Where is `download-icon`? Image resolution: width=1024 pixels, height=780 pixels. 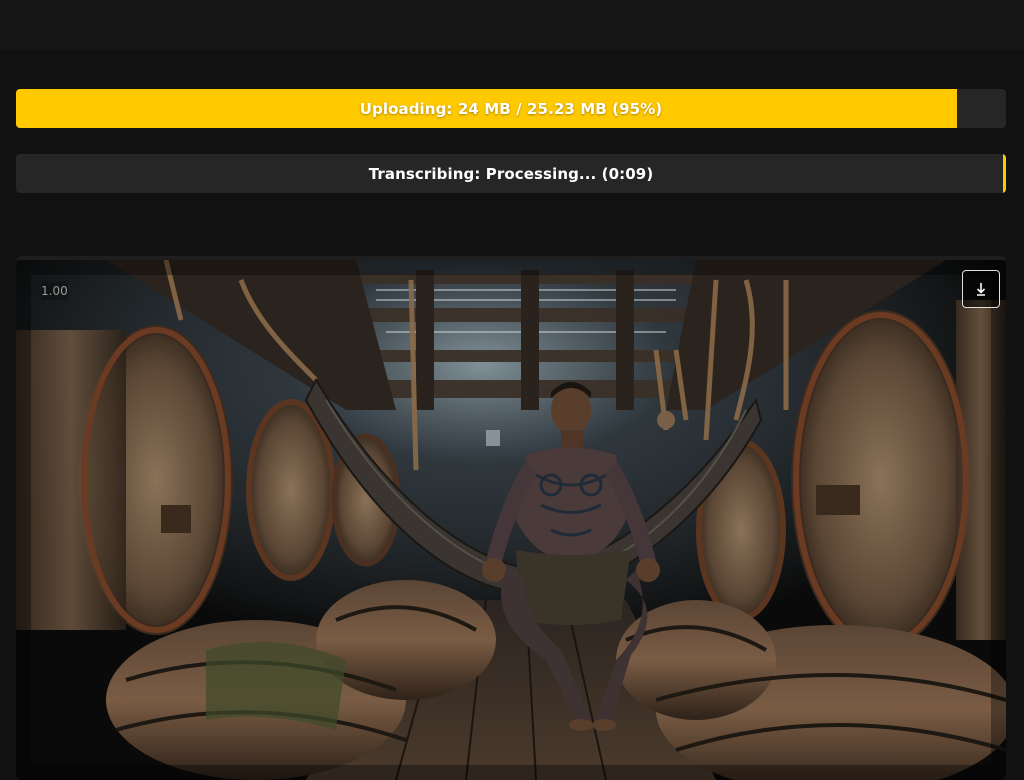 download-icon is located at coordinates (981, 289).